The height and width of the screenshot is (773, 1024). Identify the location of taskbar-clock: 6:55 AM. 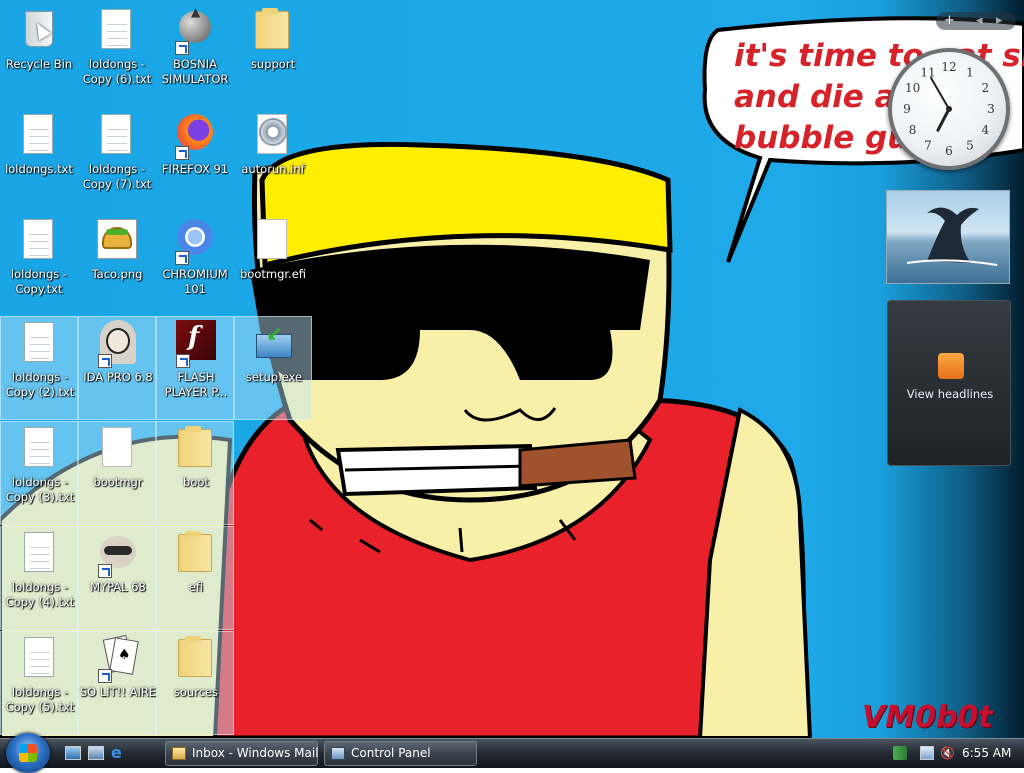
(986, 753).